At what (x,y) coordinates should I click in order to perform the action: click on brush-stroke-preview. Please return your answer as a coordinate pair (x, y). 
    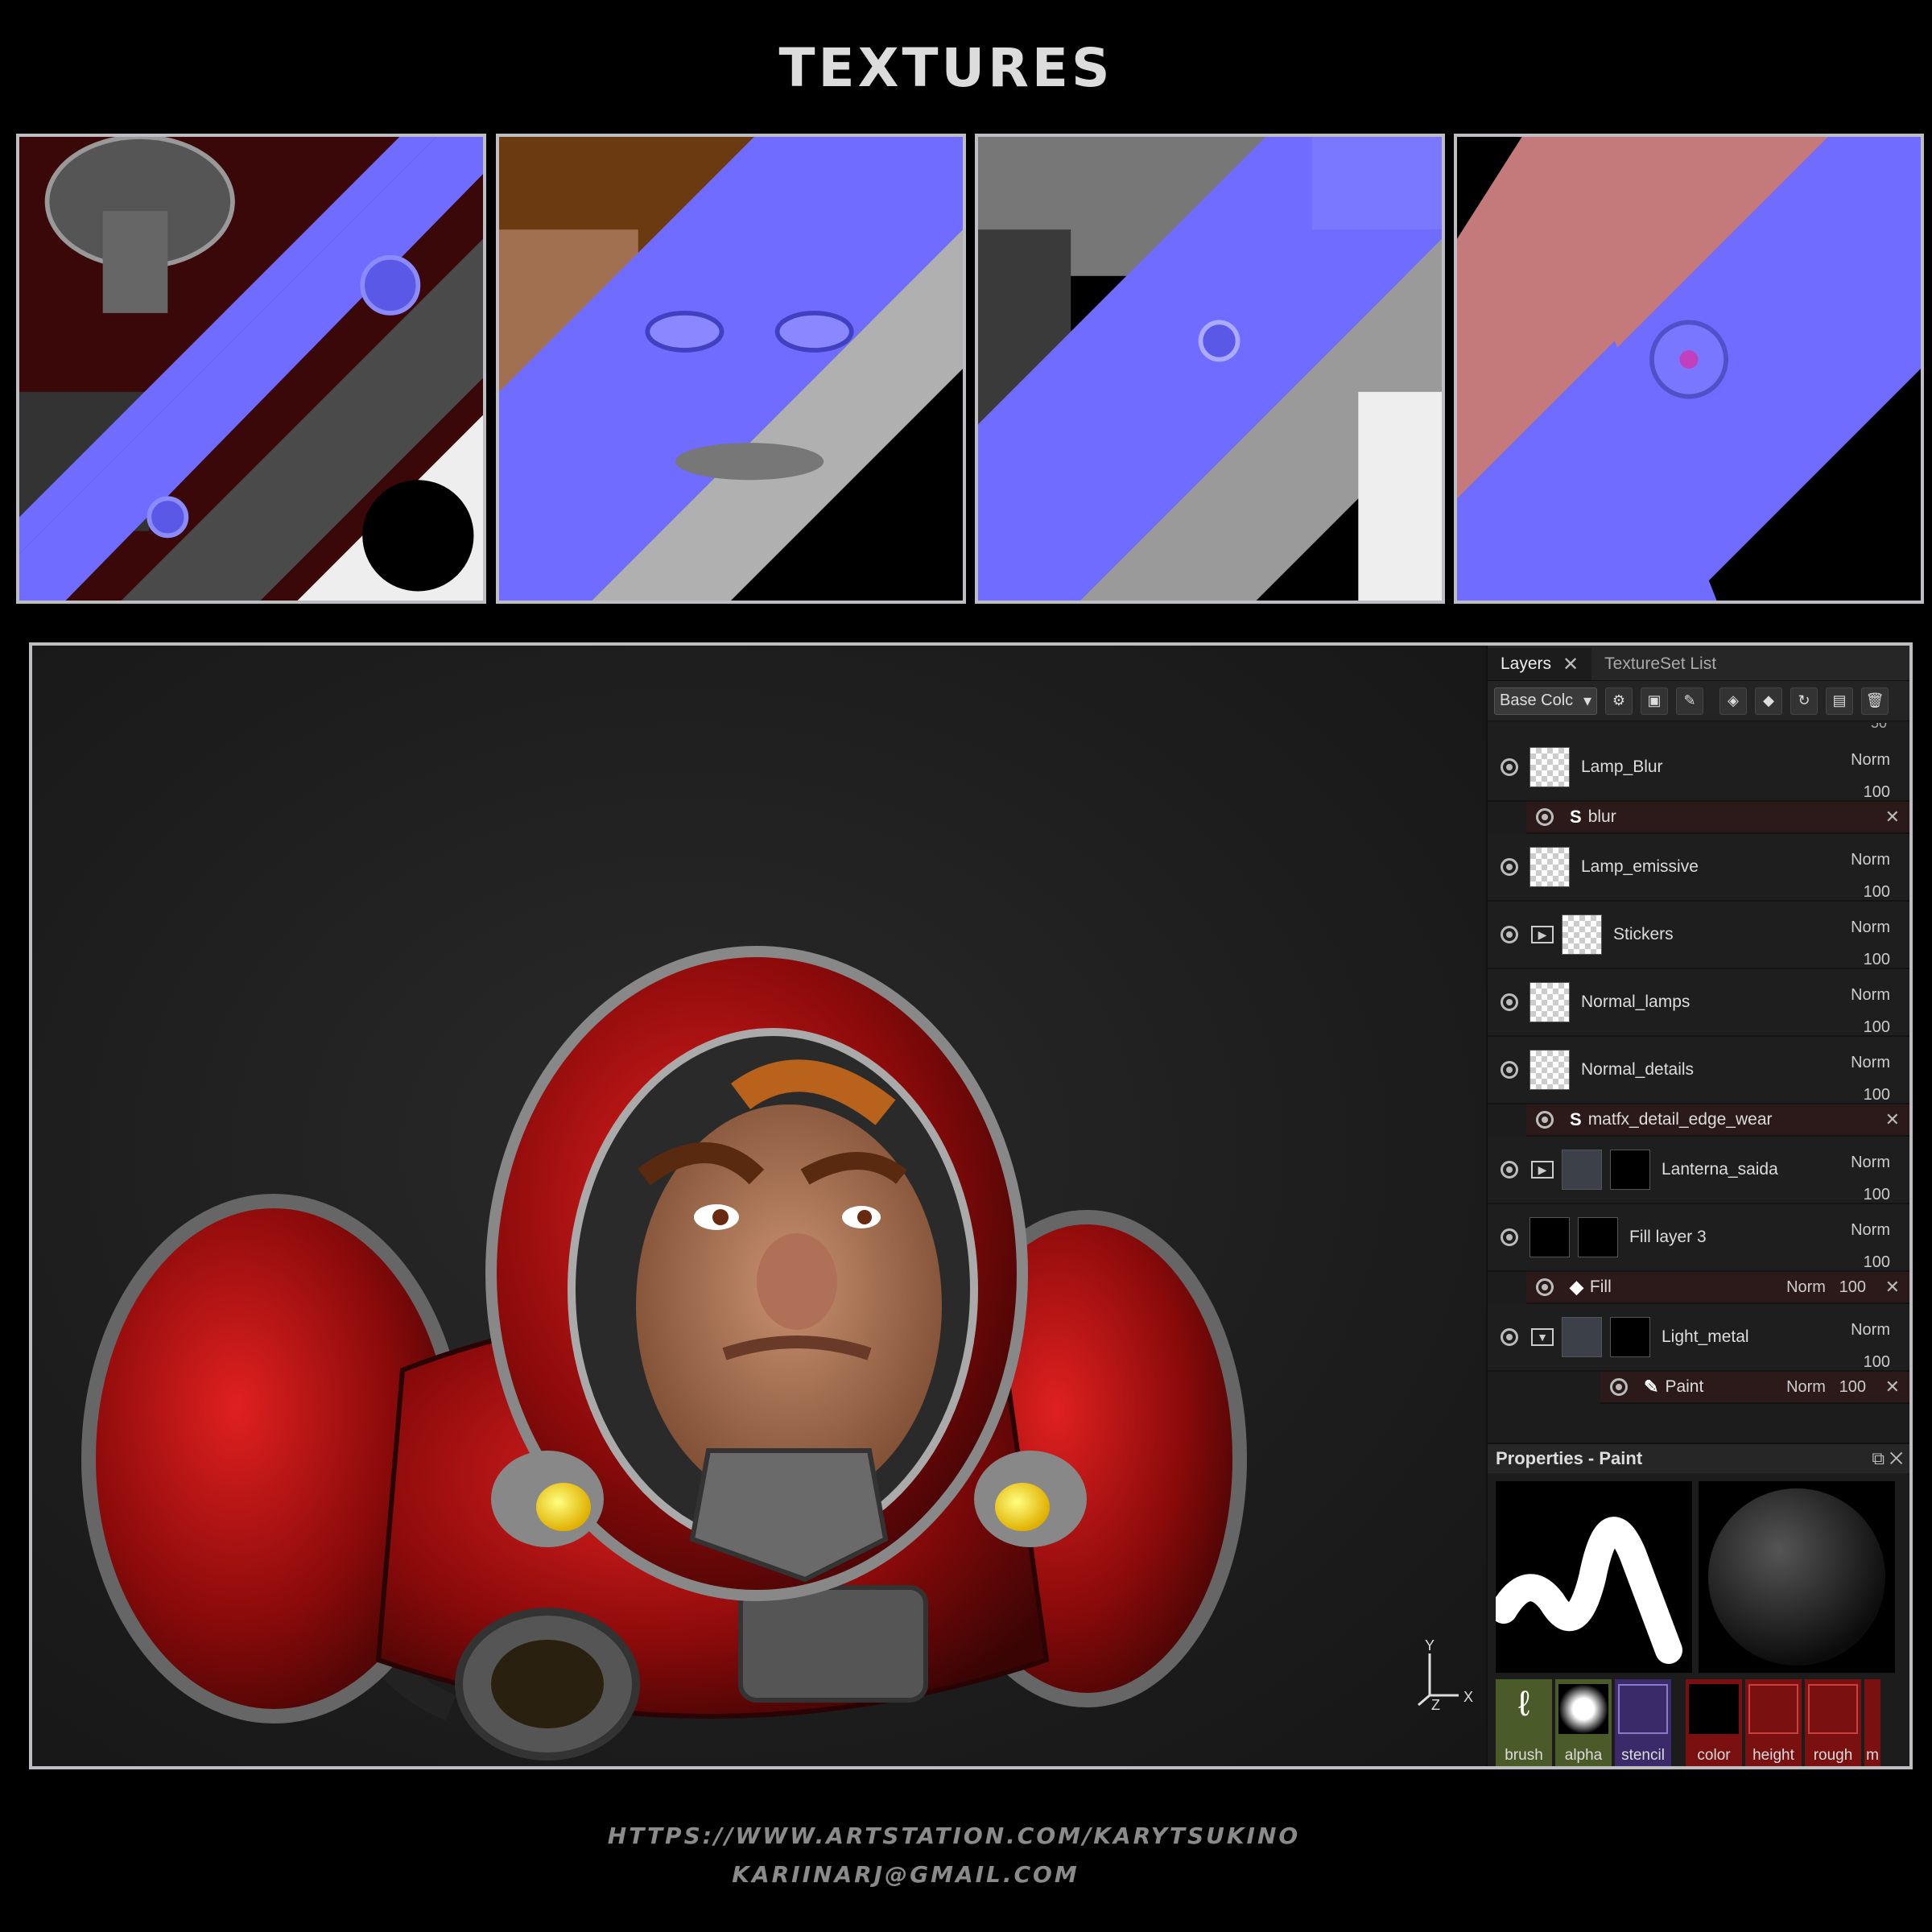
    Looking at the image, I should click on (1591, 1577).